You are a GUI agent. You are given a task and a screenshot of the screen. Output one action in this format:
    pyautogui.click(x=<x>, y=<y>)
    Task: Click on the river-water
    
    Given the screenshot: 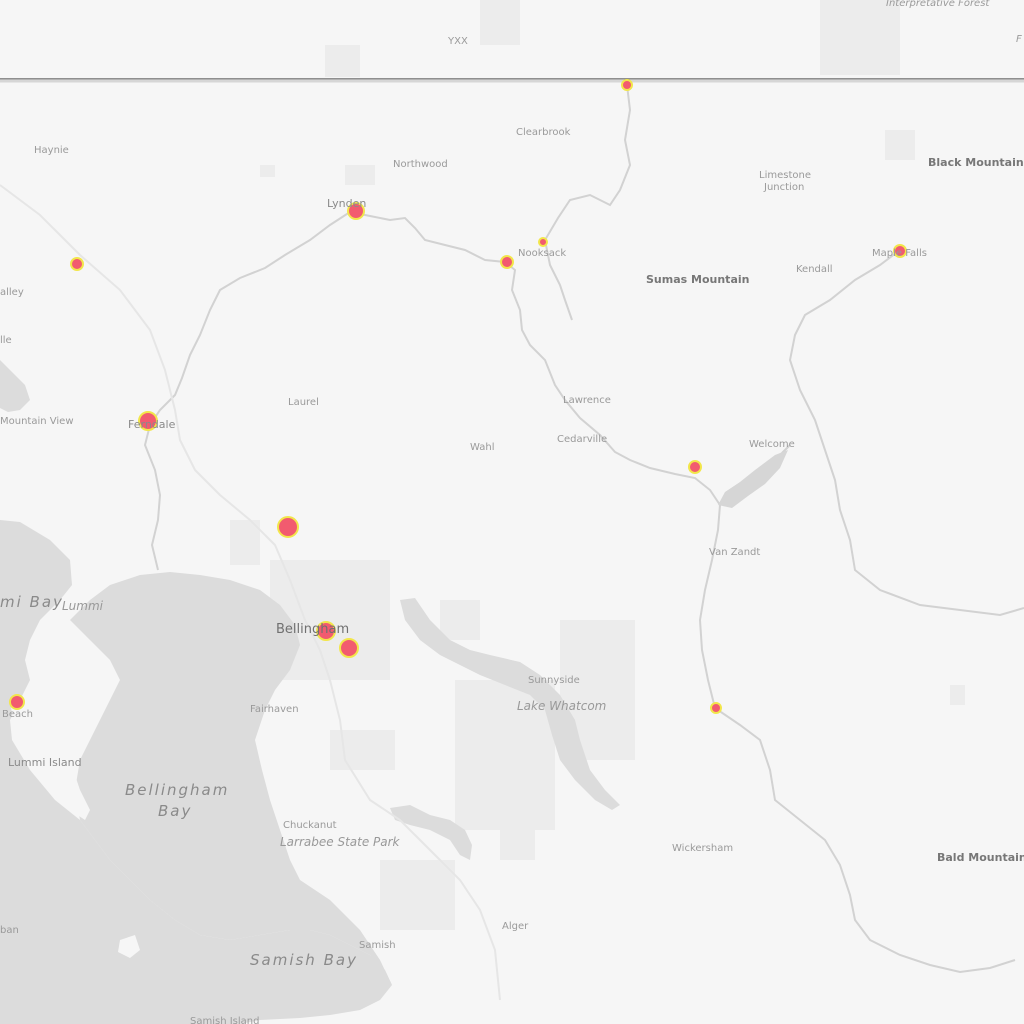 What is the action you would take?
    pyautogui.click(x=753, y=479)
    